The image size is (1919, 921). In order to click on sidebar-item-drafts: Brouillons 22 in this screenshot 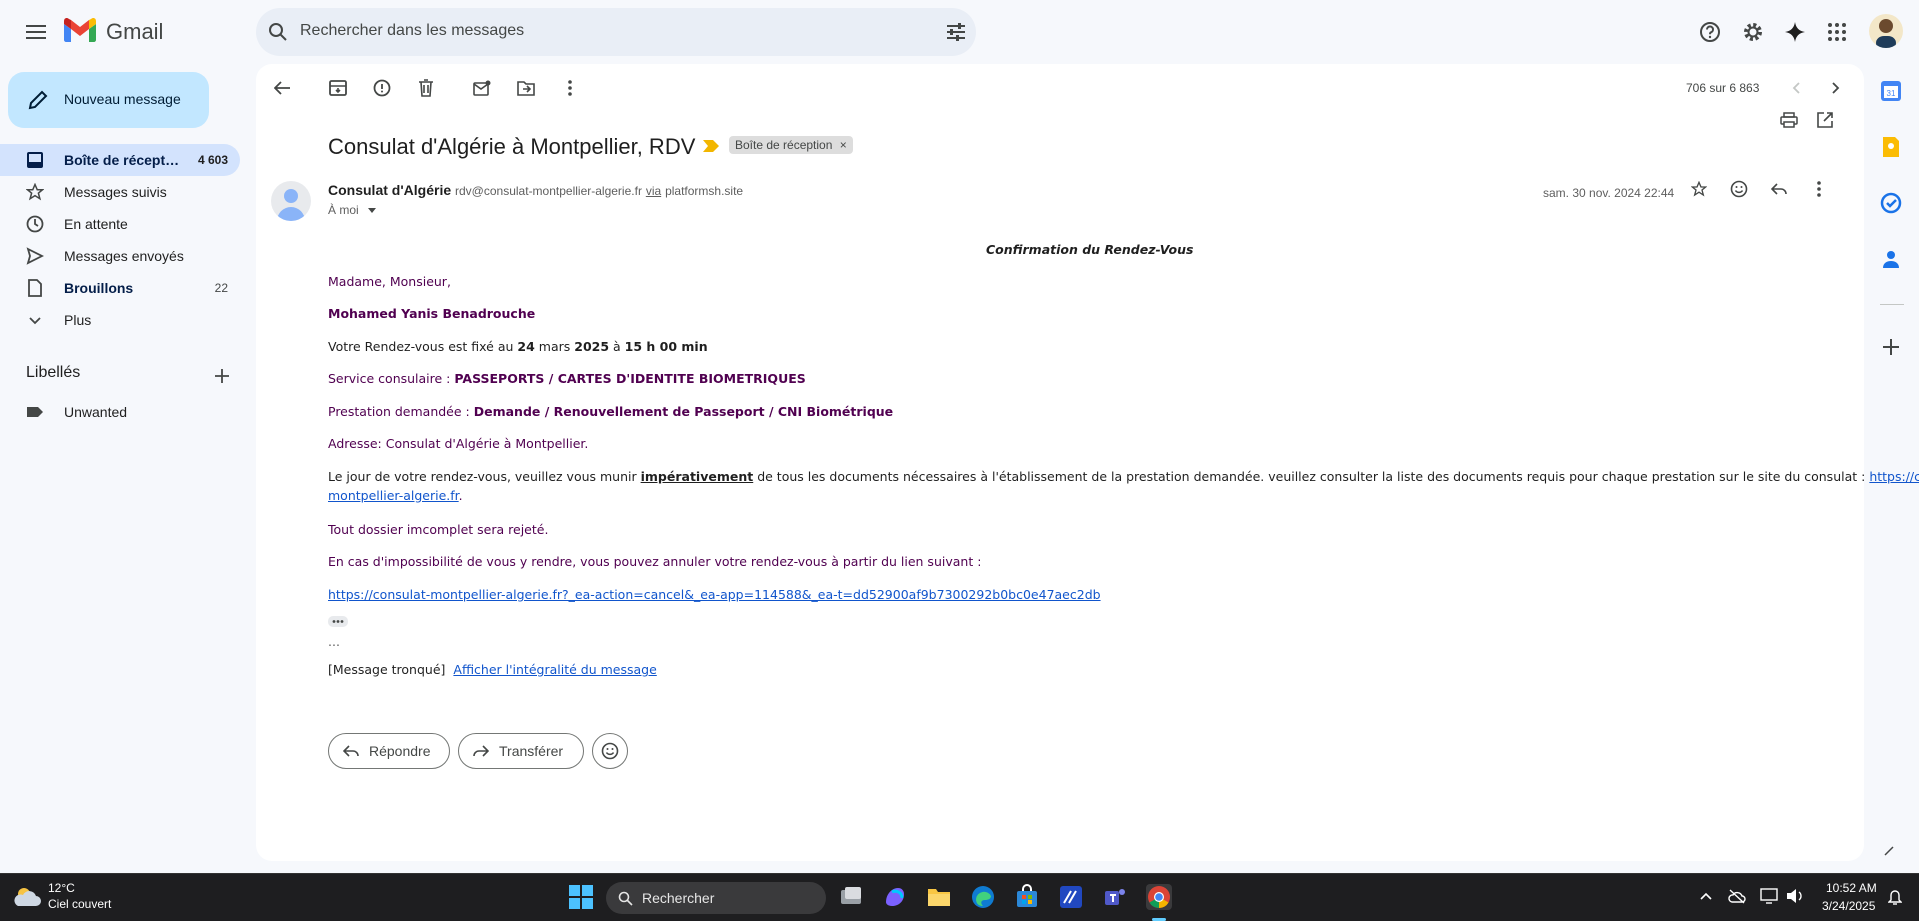, I will do `click(120, 288)`.